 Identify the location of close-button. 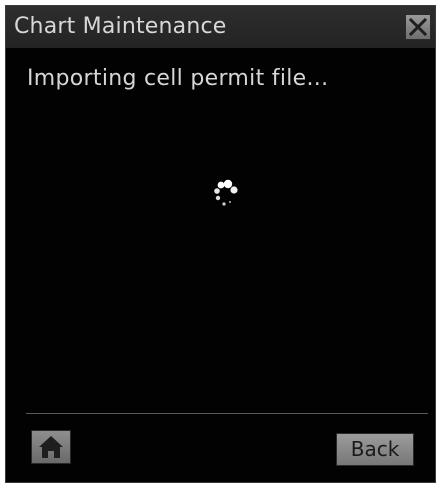
(418, 27).